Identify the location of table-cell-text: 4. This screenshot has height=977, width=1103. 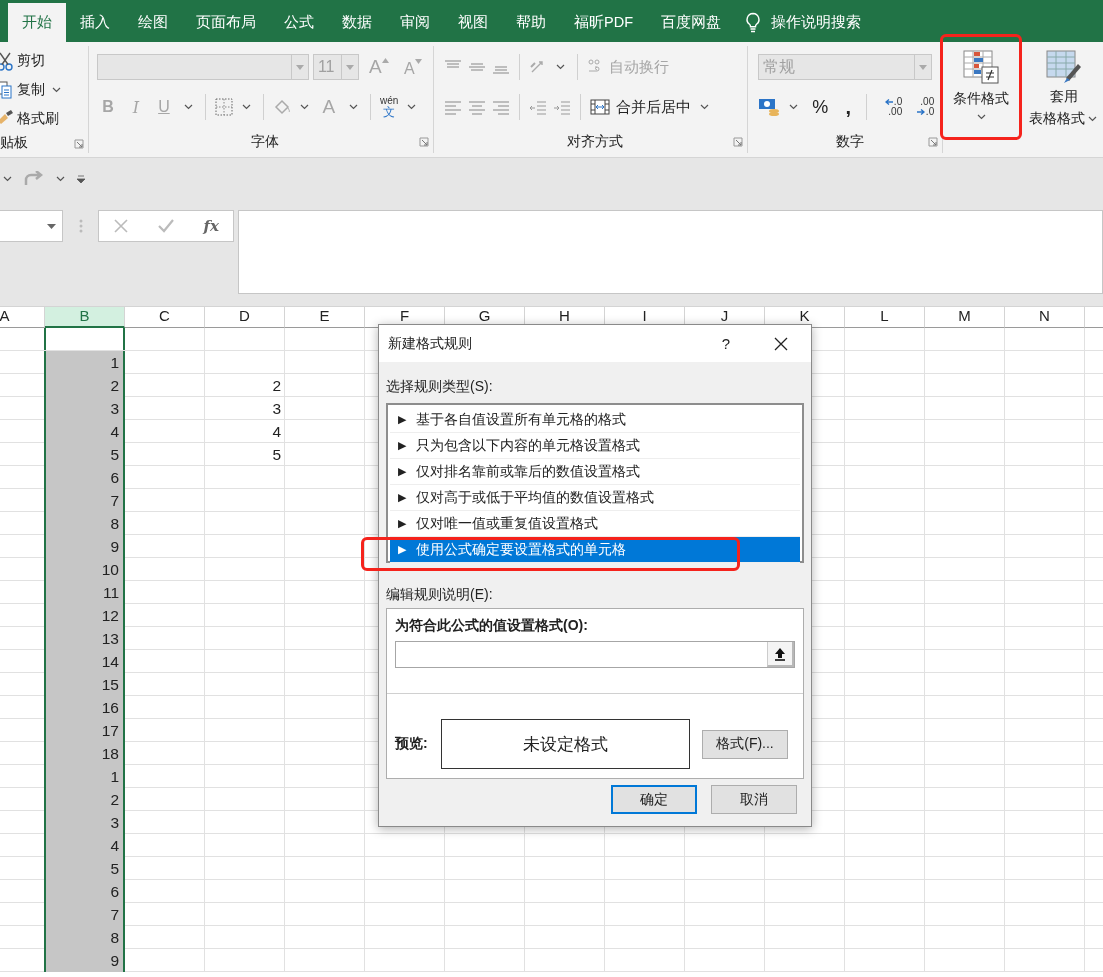
(276, 432).